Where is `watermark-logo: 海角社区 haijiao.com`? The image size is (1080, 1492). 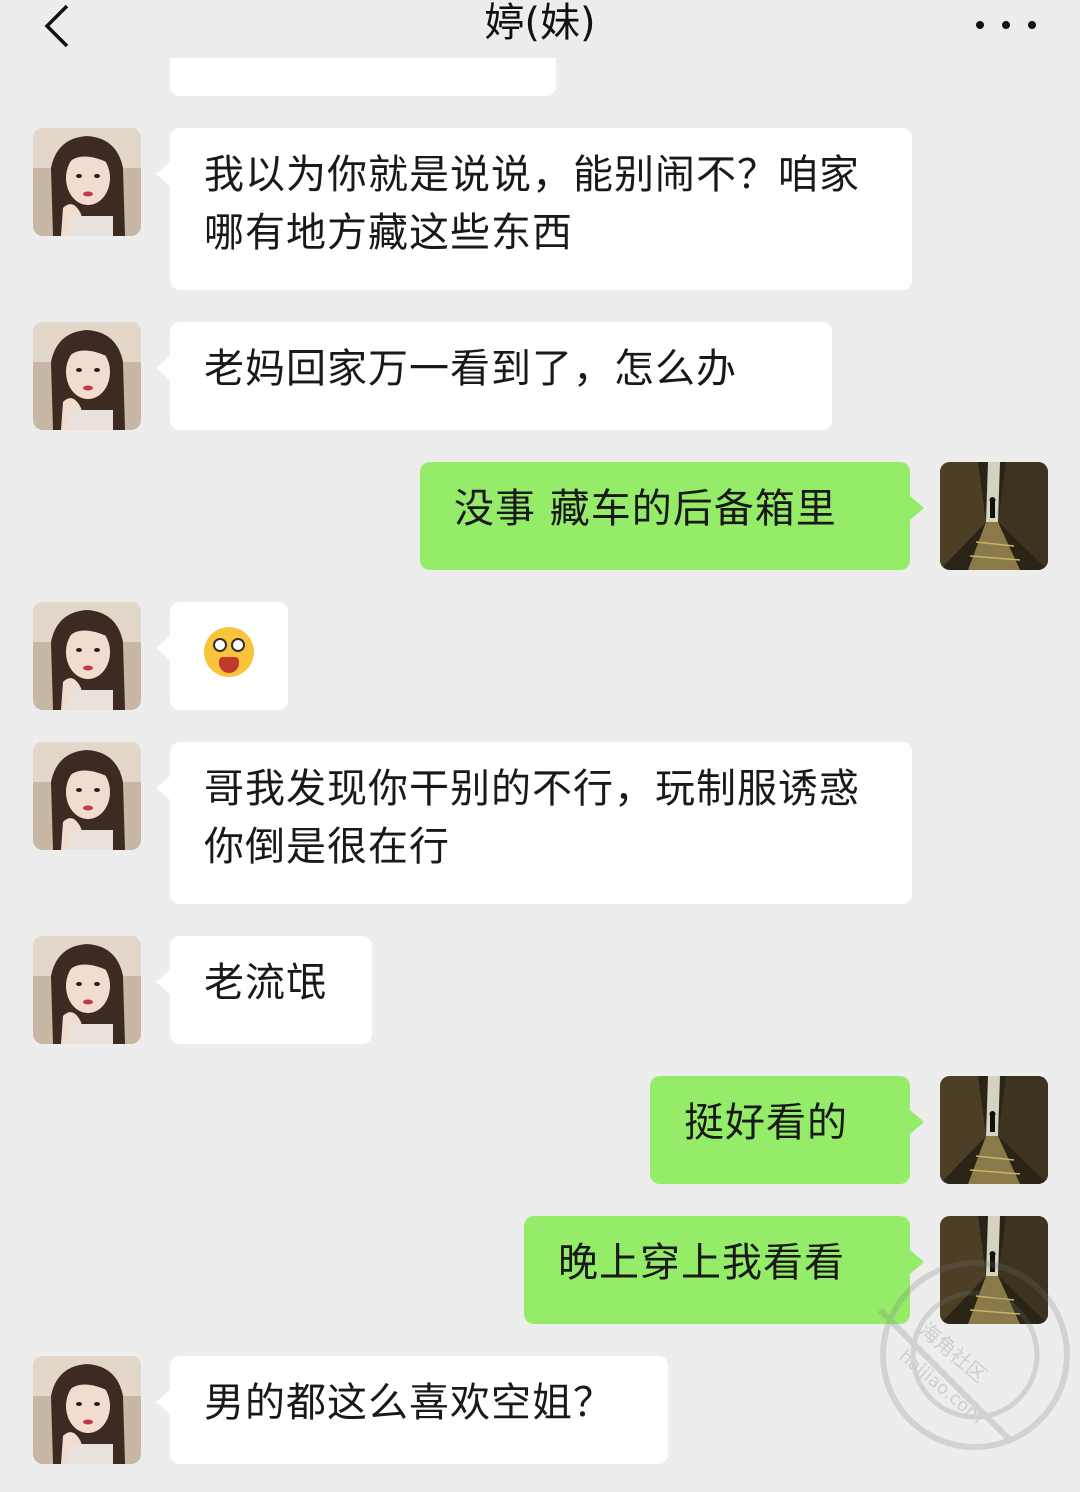
watermark-logo: 海角社区 haijiao.com is located at coordinates (965, 1345).